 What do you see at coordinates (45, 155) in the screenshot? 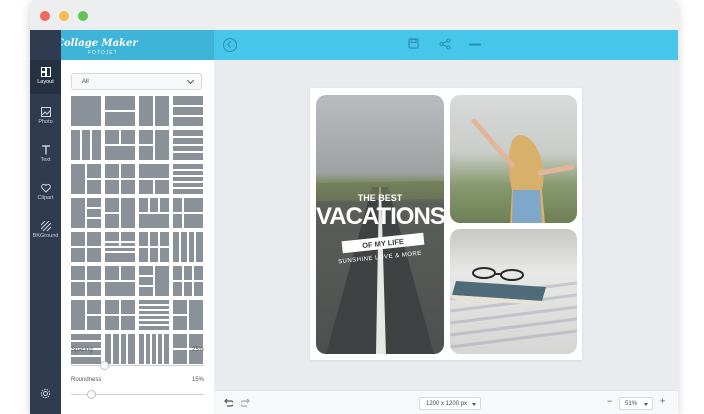
I see `rail-item-text: Text` at bounding box center [45, 155].